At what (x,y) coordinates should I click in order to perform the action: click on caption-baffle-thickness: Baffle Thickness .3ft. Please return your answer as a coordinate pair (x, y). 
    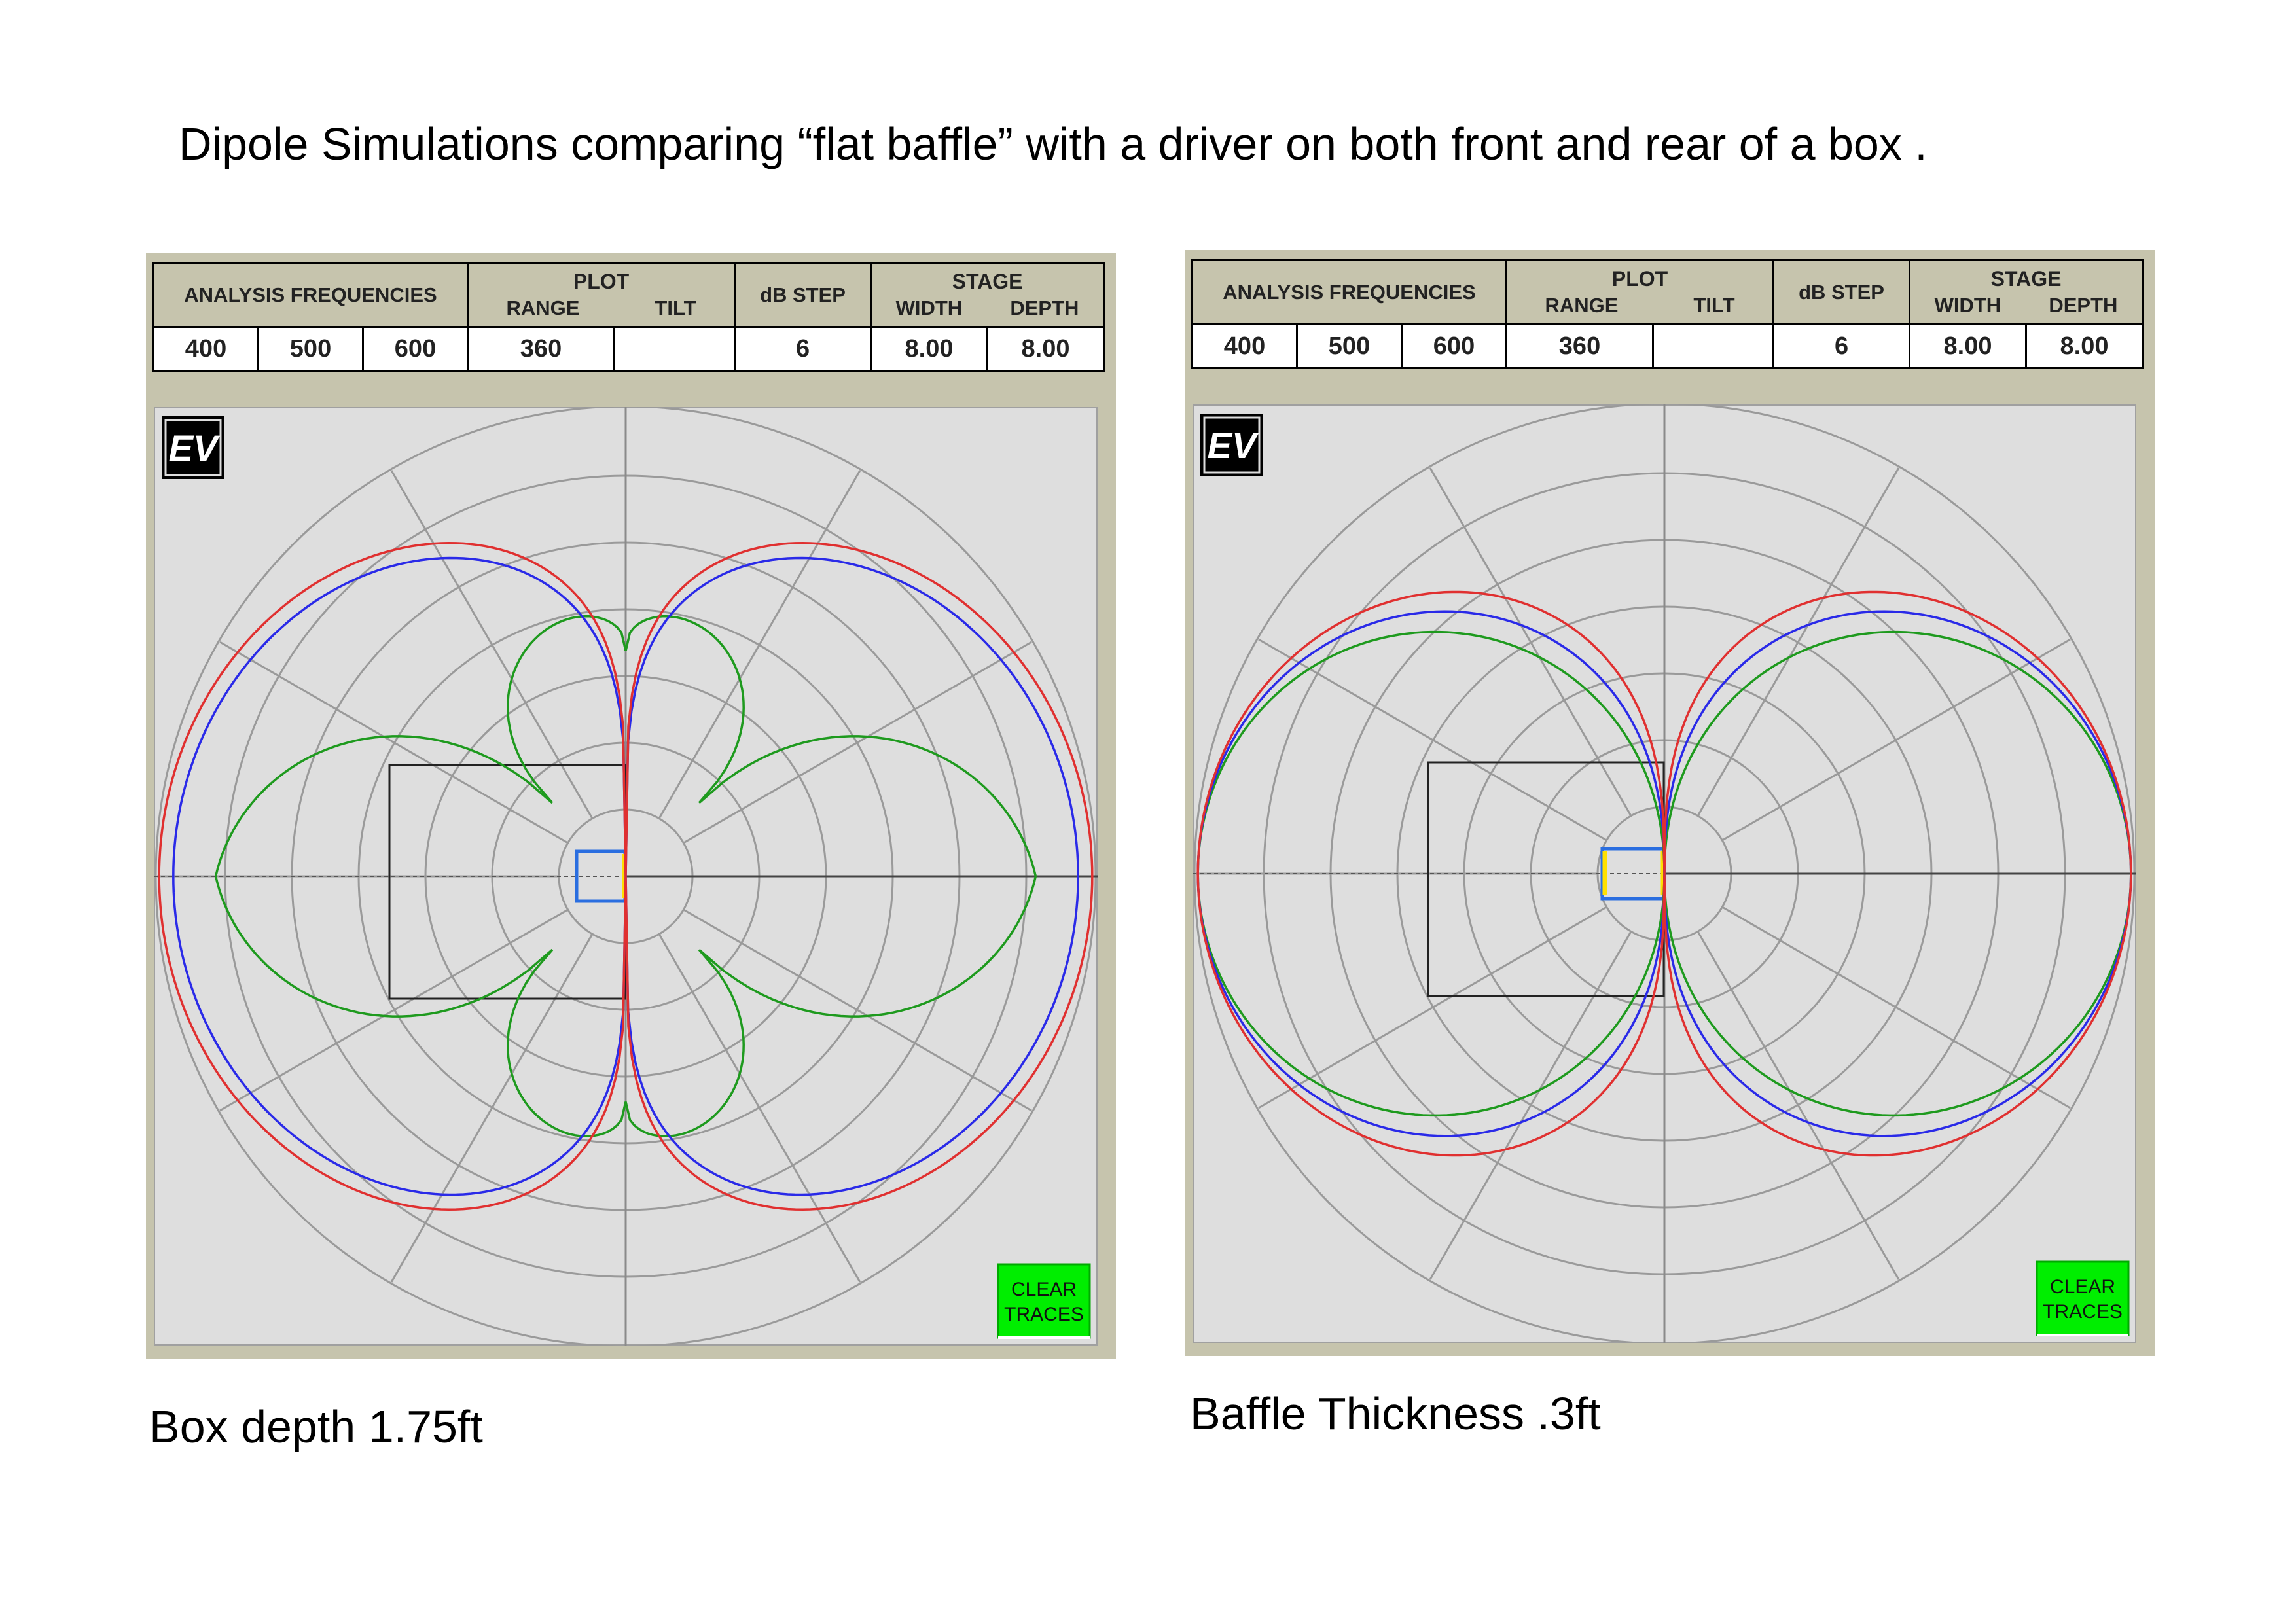
    Looking at the image, I should click on (1395, 1414).